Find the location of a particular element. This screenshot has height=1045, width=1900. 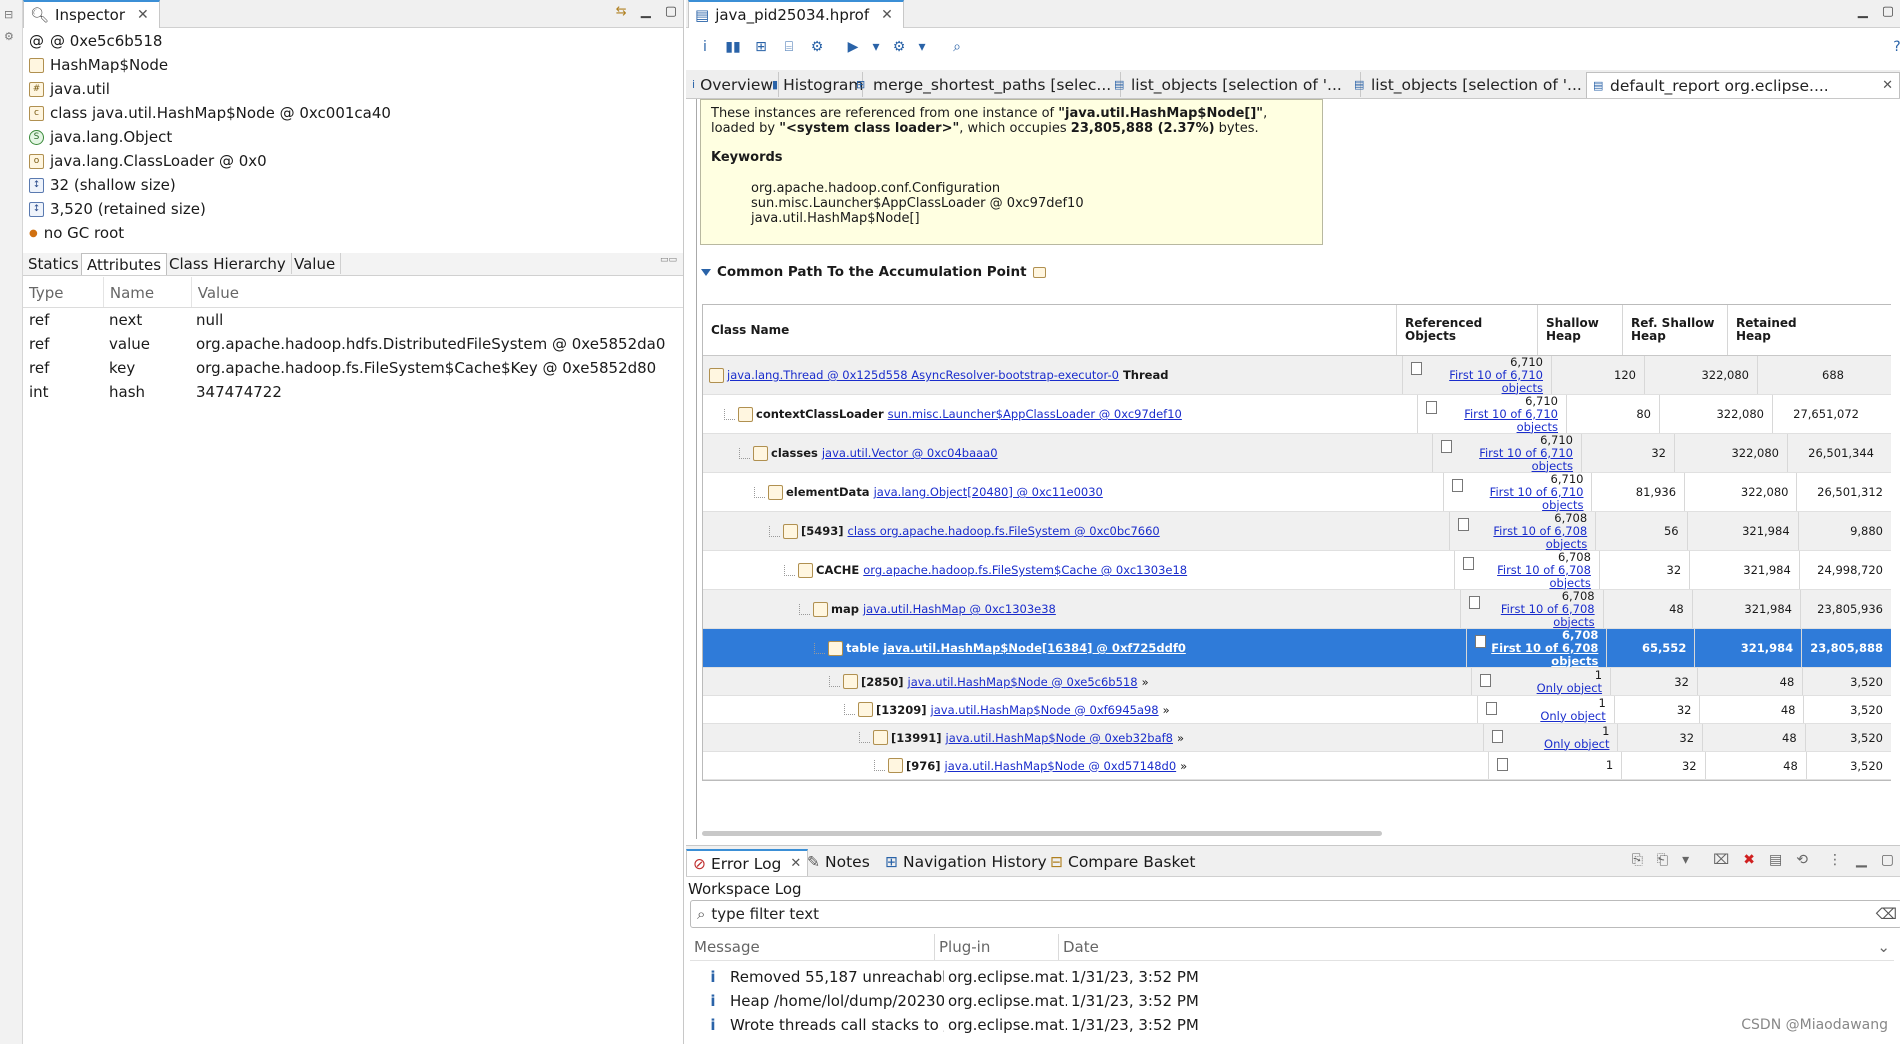

column-retained-heap: Retained Heap is located at coordinates (1771, 330).